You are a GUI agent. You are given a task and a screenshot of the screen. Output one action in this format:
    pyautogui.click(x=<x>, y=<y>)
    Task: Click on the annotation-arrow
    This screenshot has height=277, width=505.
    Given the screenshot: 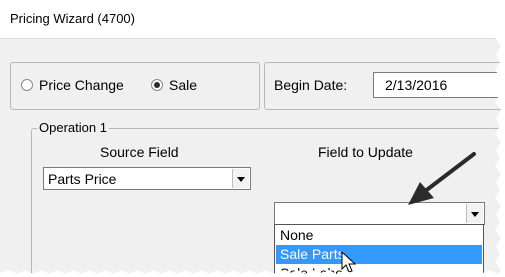 What is the action you would take?
    pyautogui.click(x=442, y=178)
    